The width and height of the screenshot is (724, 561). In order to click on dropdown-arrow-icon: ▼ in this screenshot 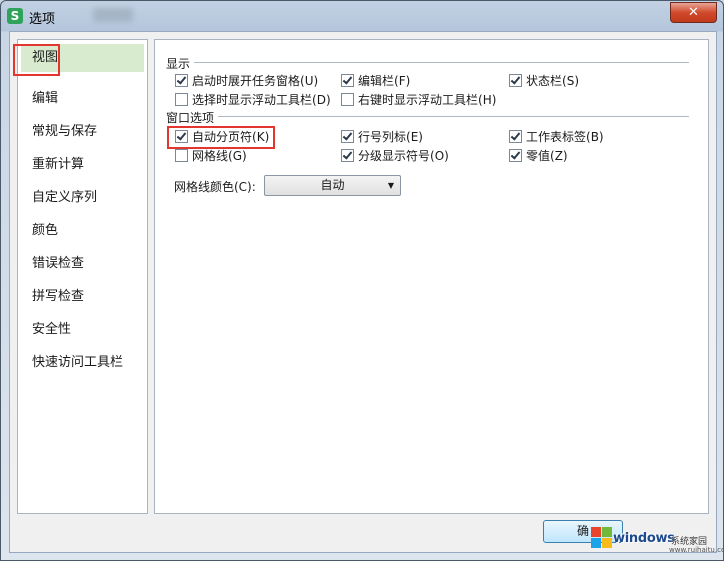, I will do `click(390, 185)`.